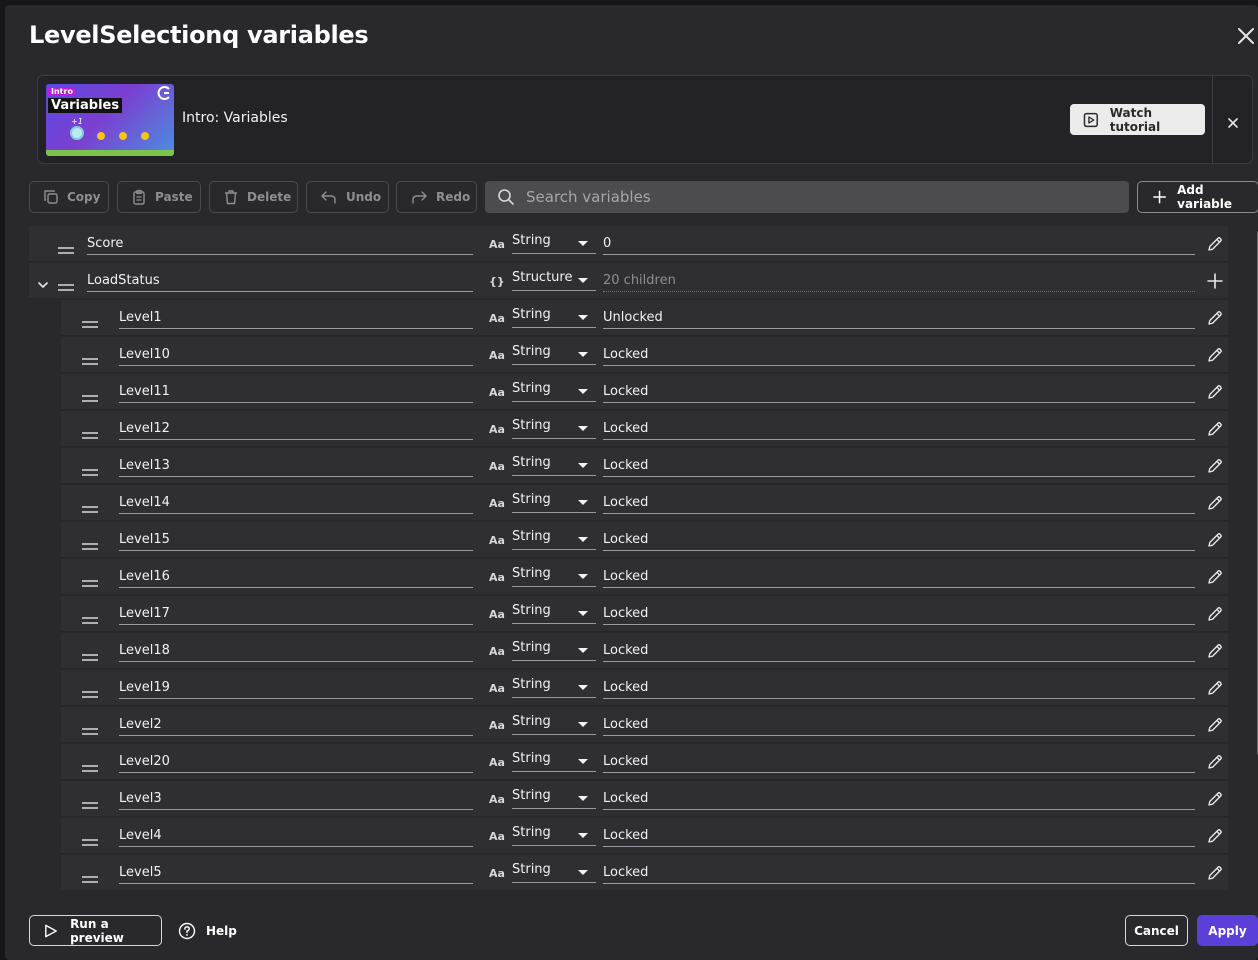 The height and width of the screenshot is (960, 1258). What do you see at coordinates (296, 504) in the screenshot?
I see `variable-name-field: Level14` at bounding box center [296, 504].